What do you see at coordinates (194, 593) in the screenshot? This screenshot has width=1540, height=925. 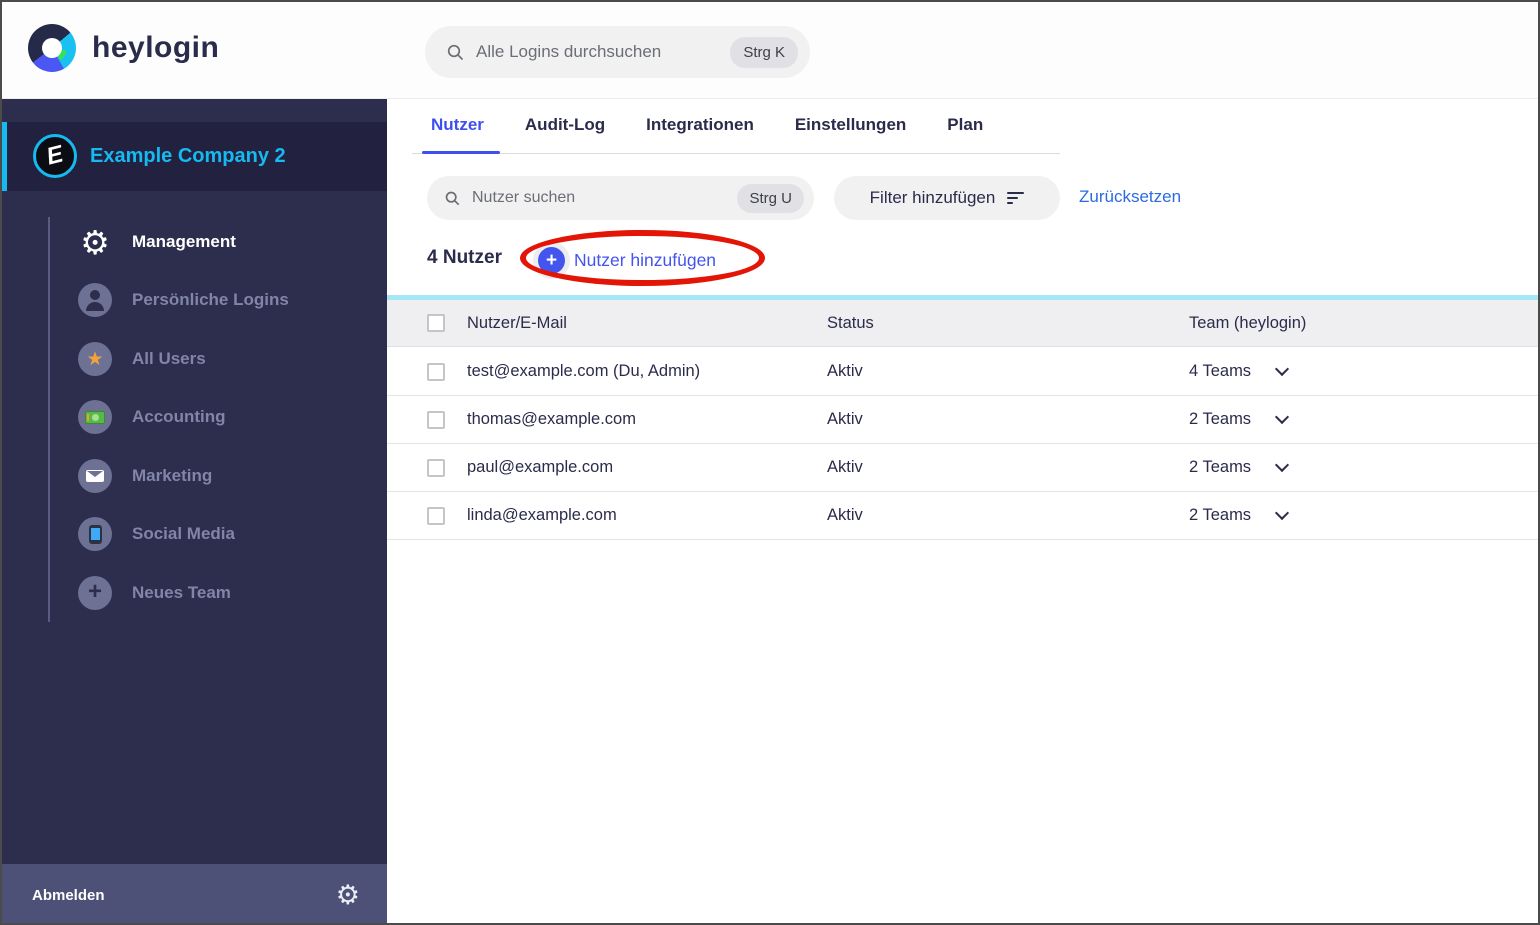 I see `sidebar-item-new-team: + Neues Team` at bounding box center [194, 593].